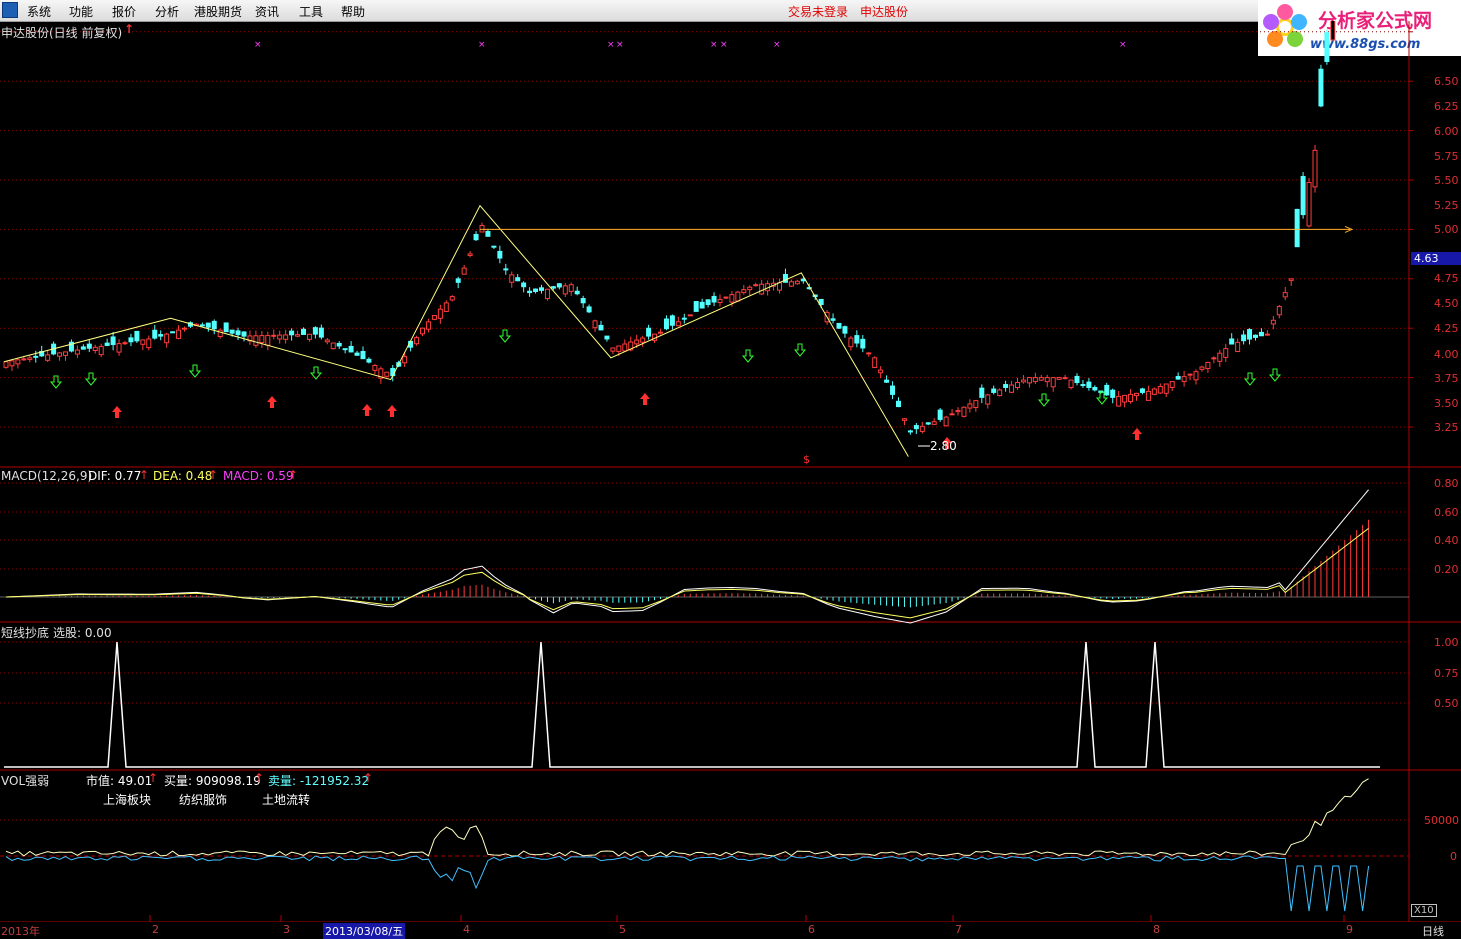 The image size is (1461, 939). What do you see at coordinates (1446, 512) in the screenshot?
I see `macd-tick: 0.60` at bounding box center [1446, 512].